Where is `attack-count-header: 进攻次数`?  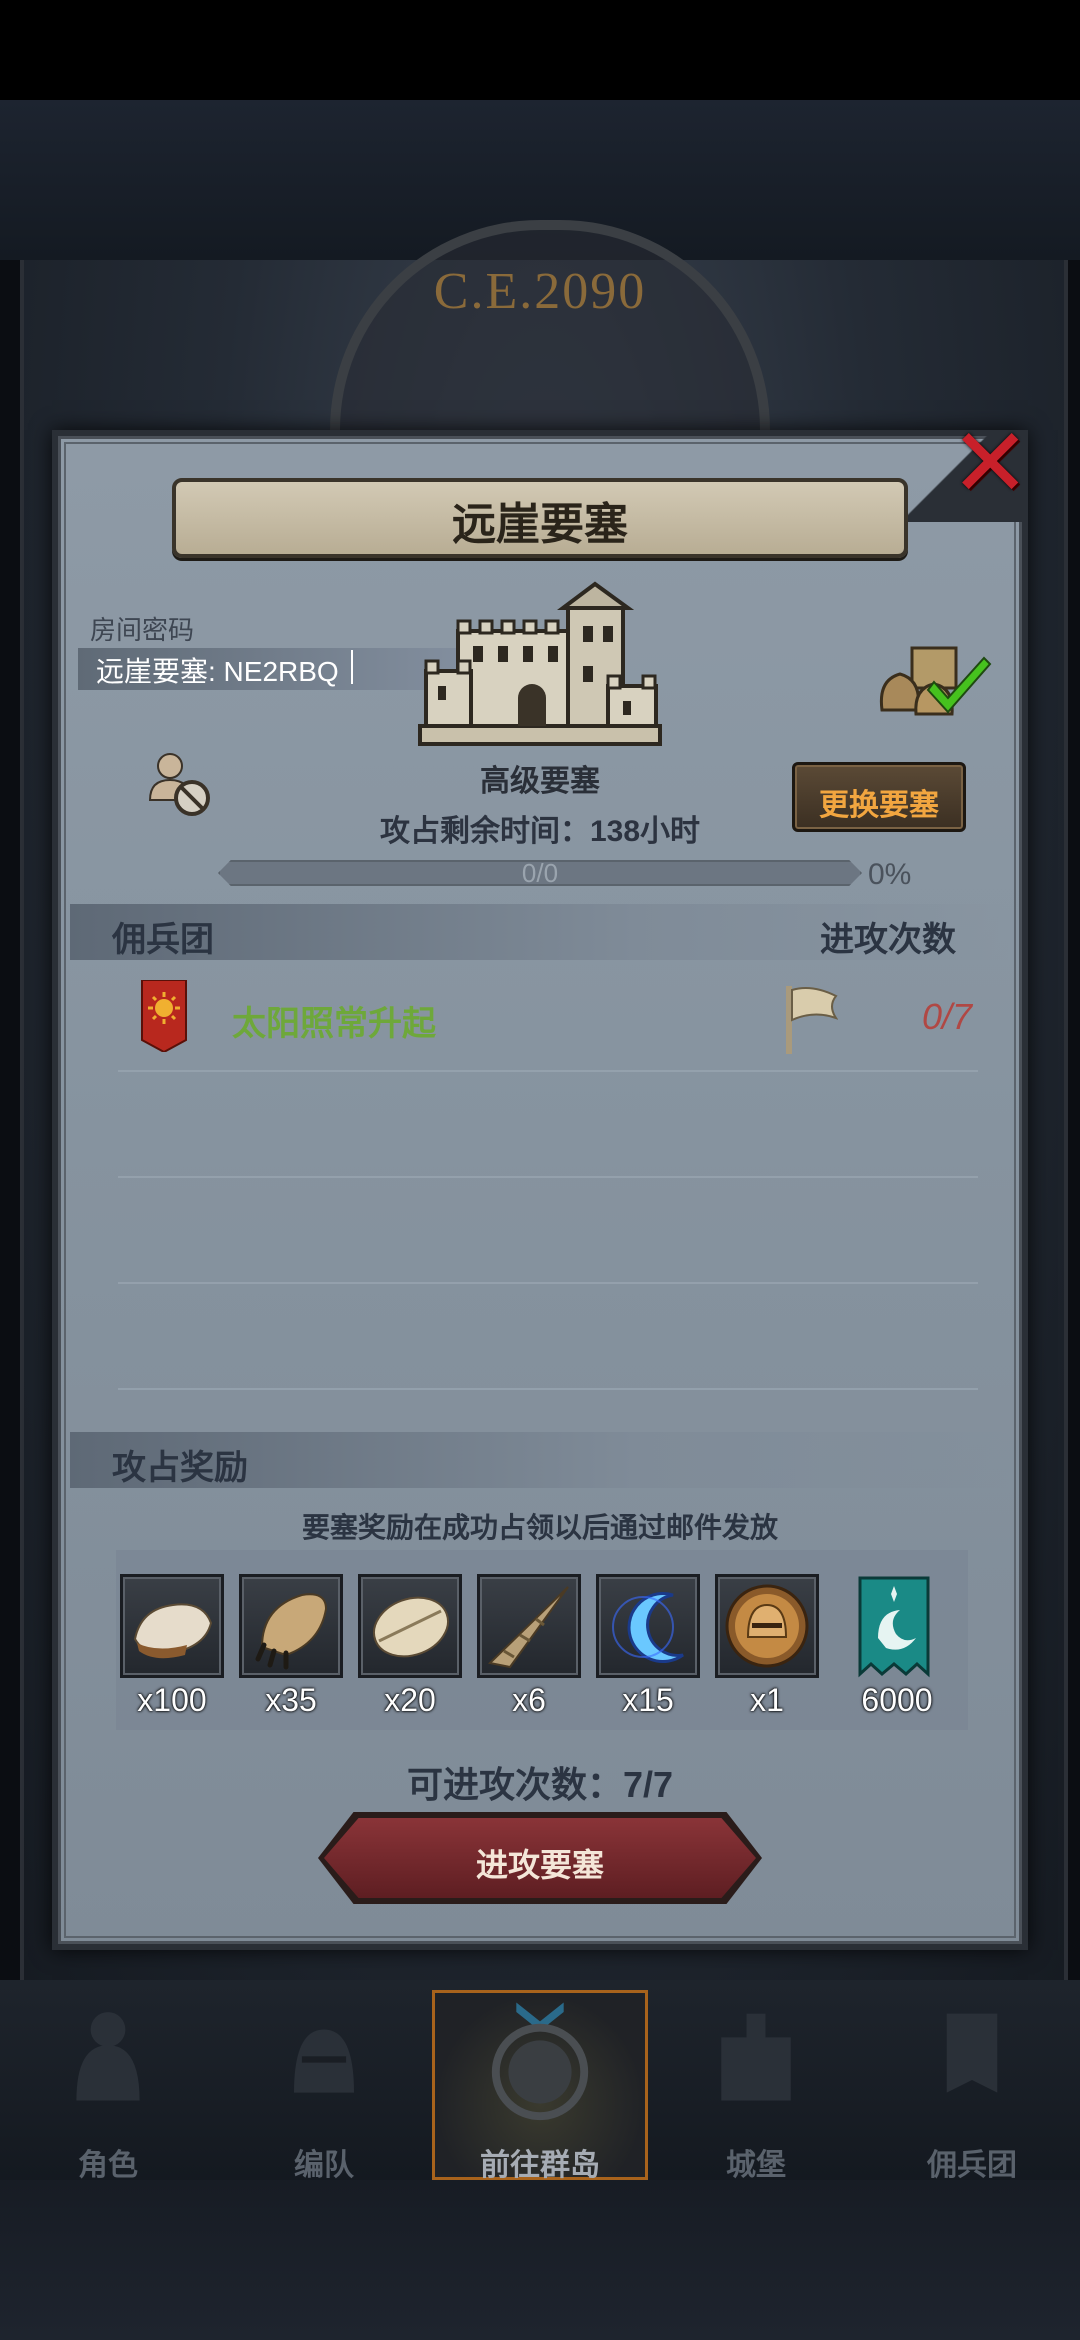 attack-count-header: 进攻次数 is located at coordinates (888, 940).